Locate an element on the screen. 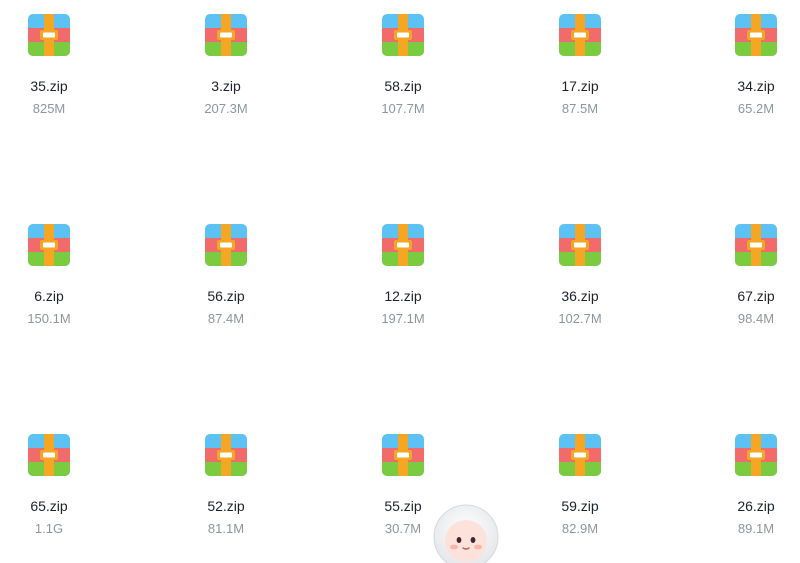  file-item: 12.zip 197.1M is located at coordinates (403, 284).